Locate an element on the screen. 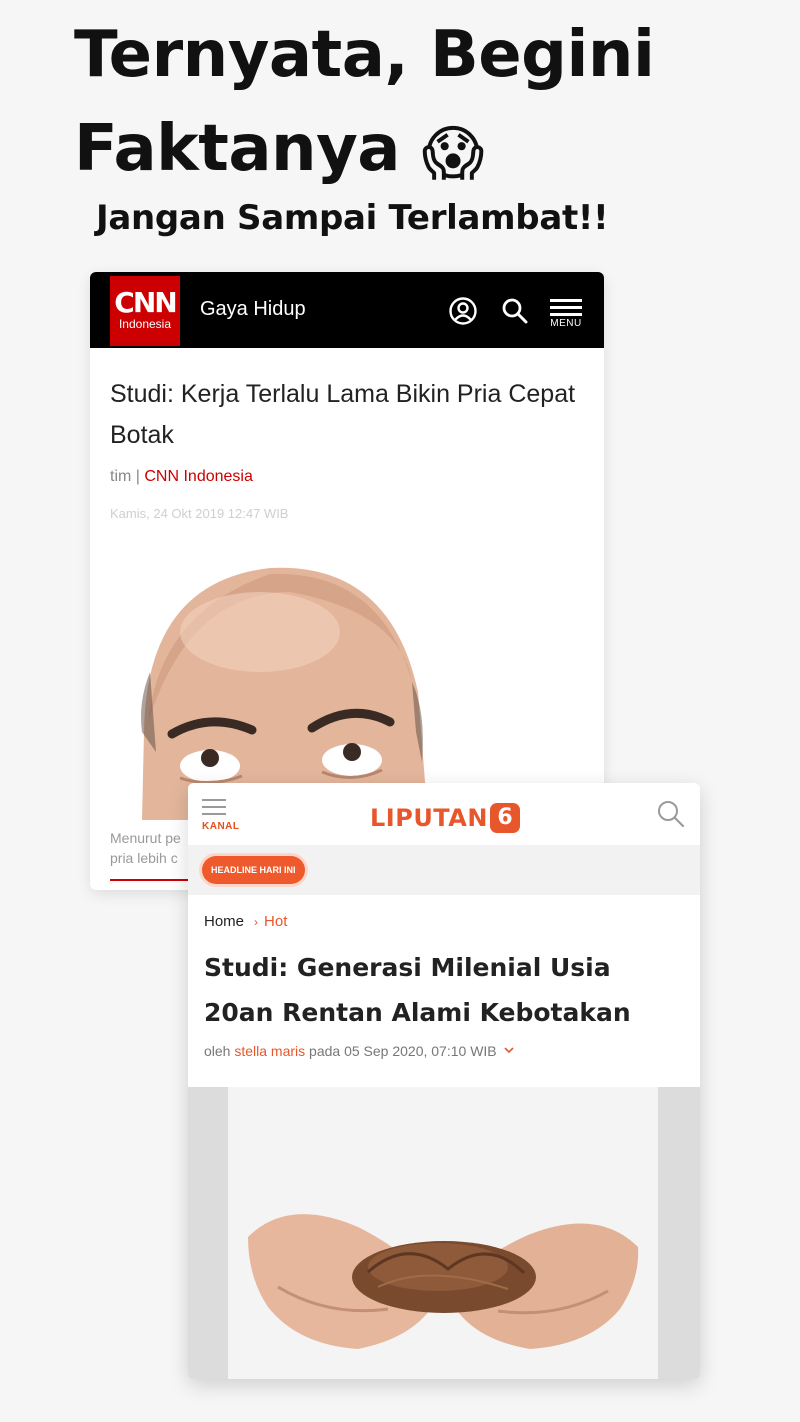  page-headline: Ternyata, Begini Faktanya 😱 is located at coordinates (424, 104).